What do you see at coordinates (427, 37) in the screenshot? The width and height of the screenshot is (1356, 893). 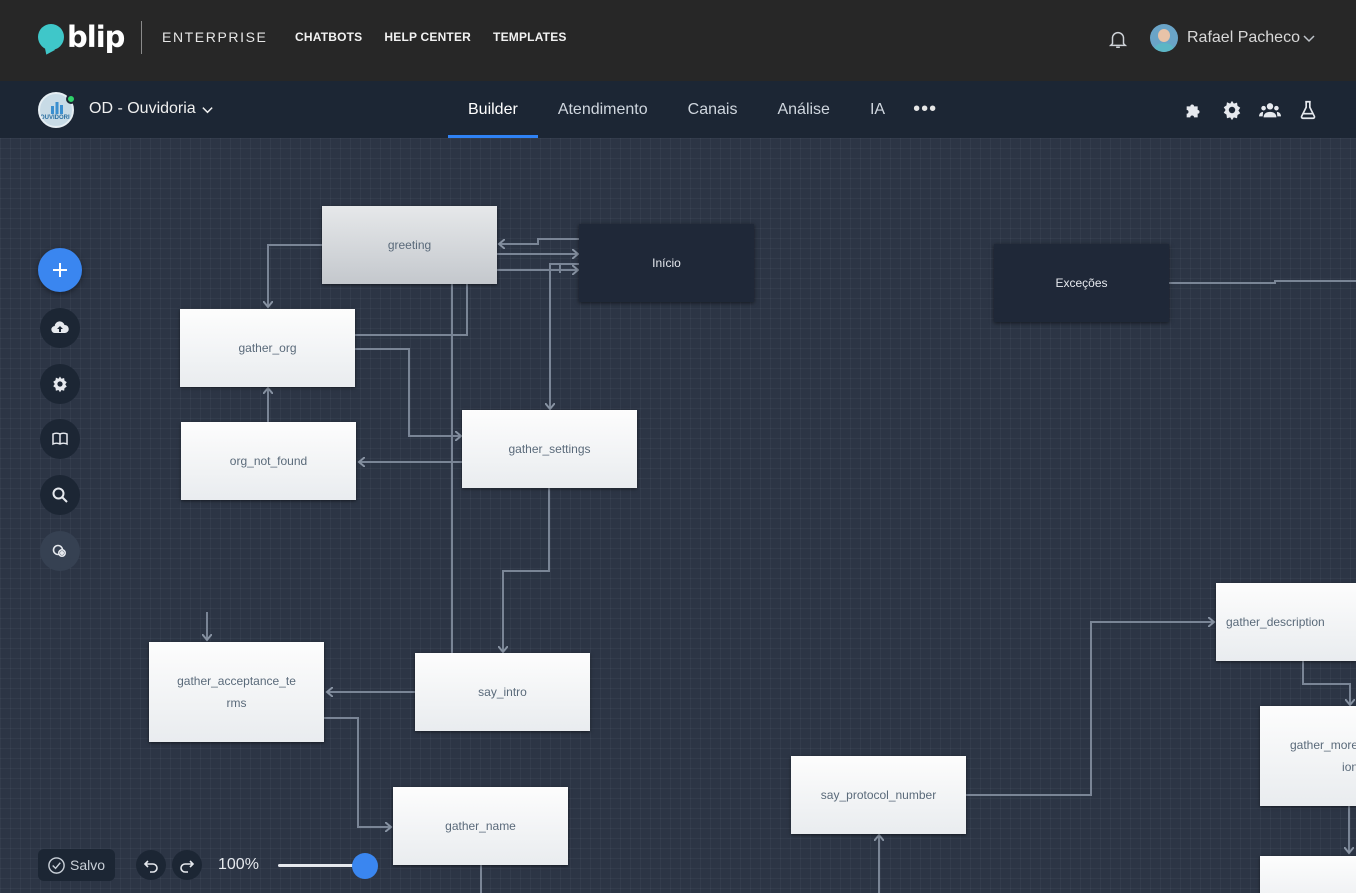 I see `nav-help-center: HELP CENTER` at bounding box center [427, 37].